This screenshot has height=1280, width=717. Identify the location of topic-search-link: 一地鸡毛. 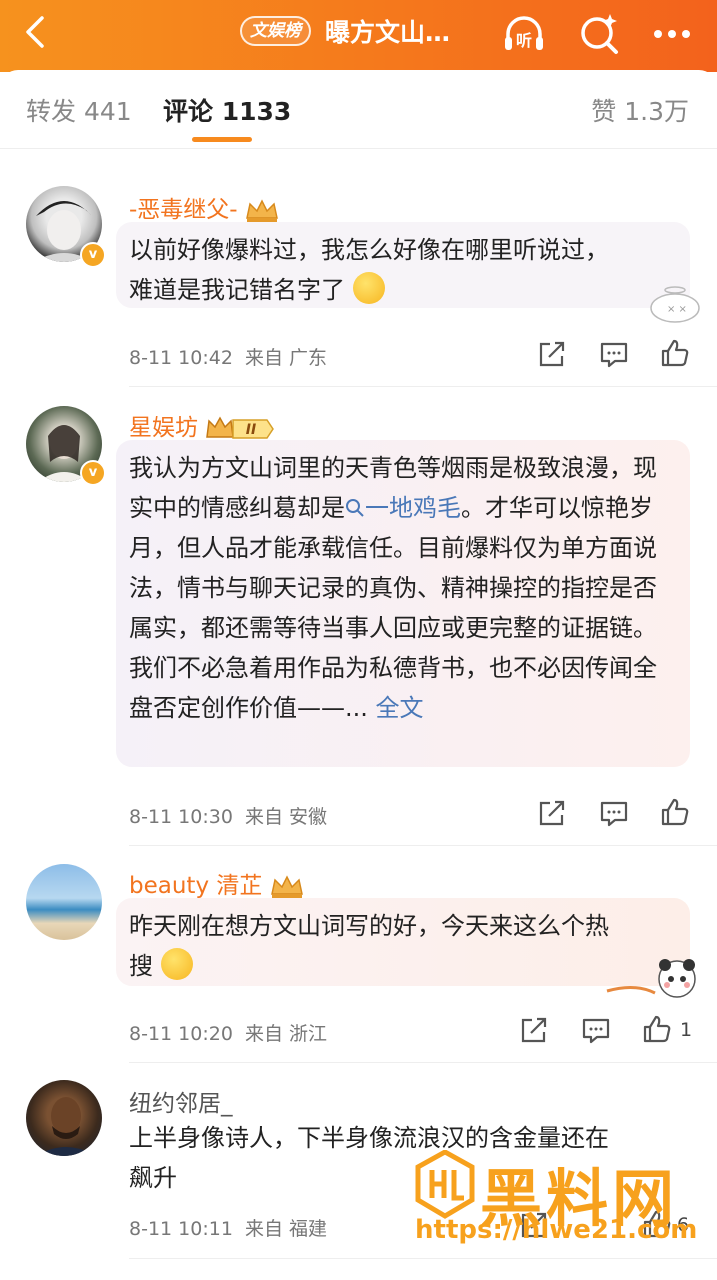
(403, 508).